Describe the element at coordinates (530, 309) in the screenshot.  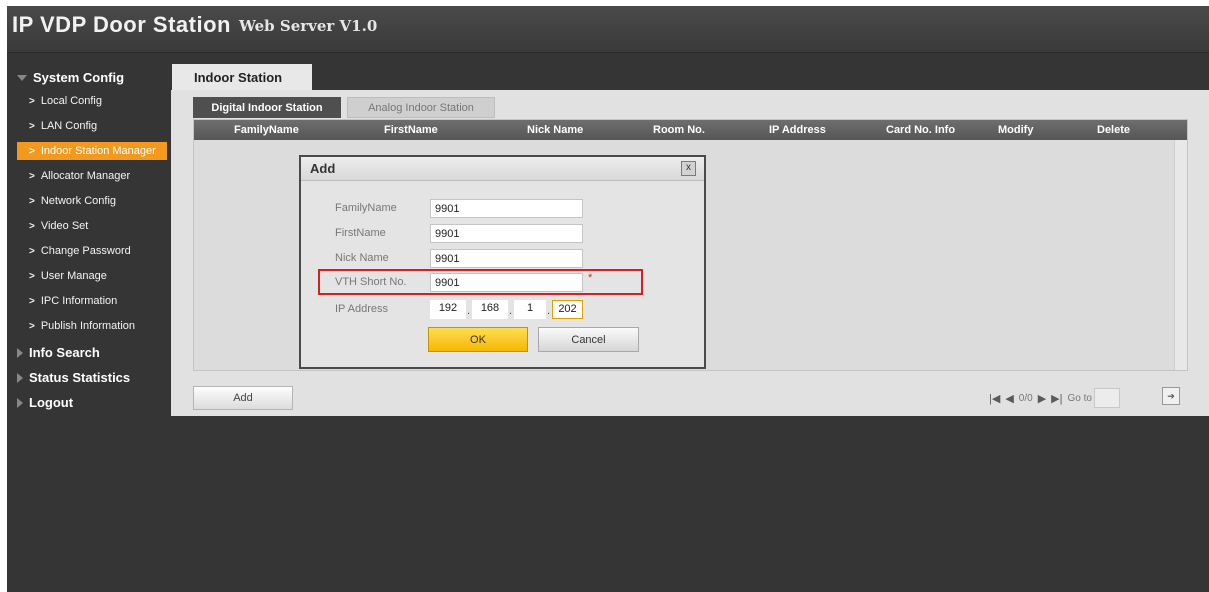
I see `ip-octet-3: 1` at that location.